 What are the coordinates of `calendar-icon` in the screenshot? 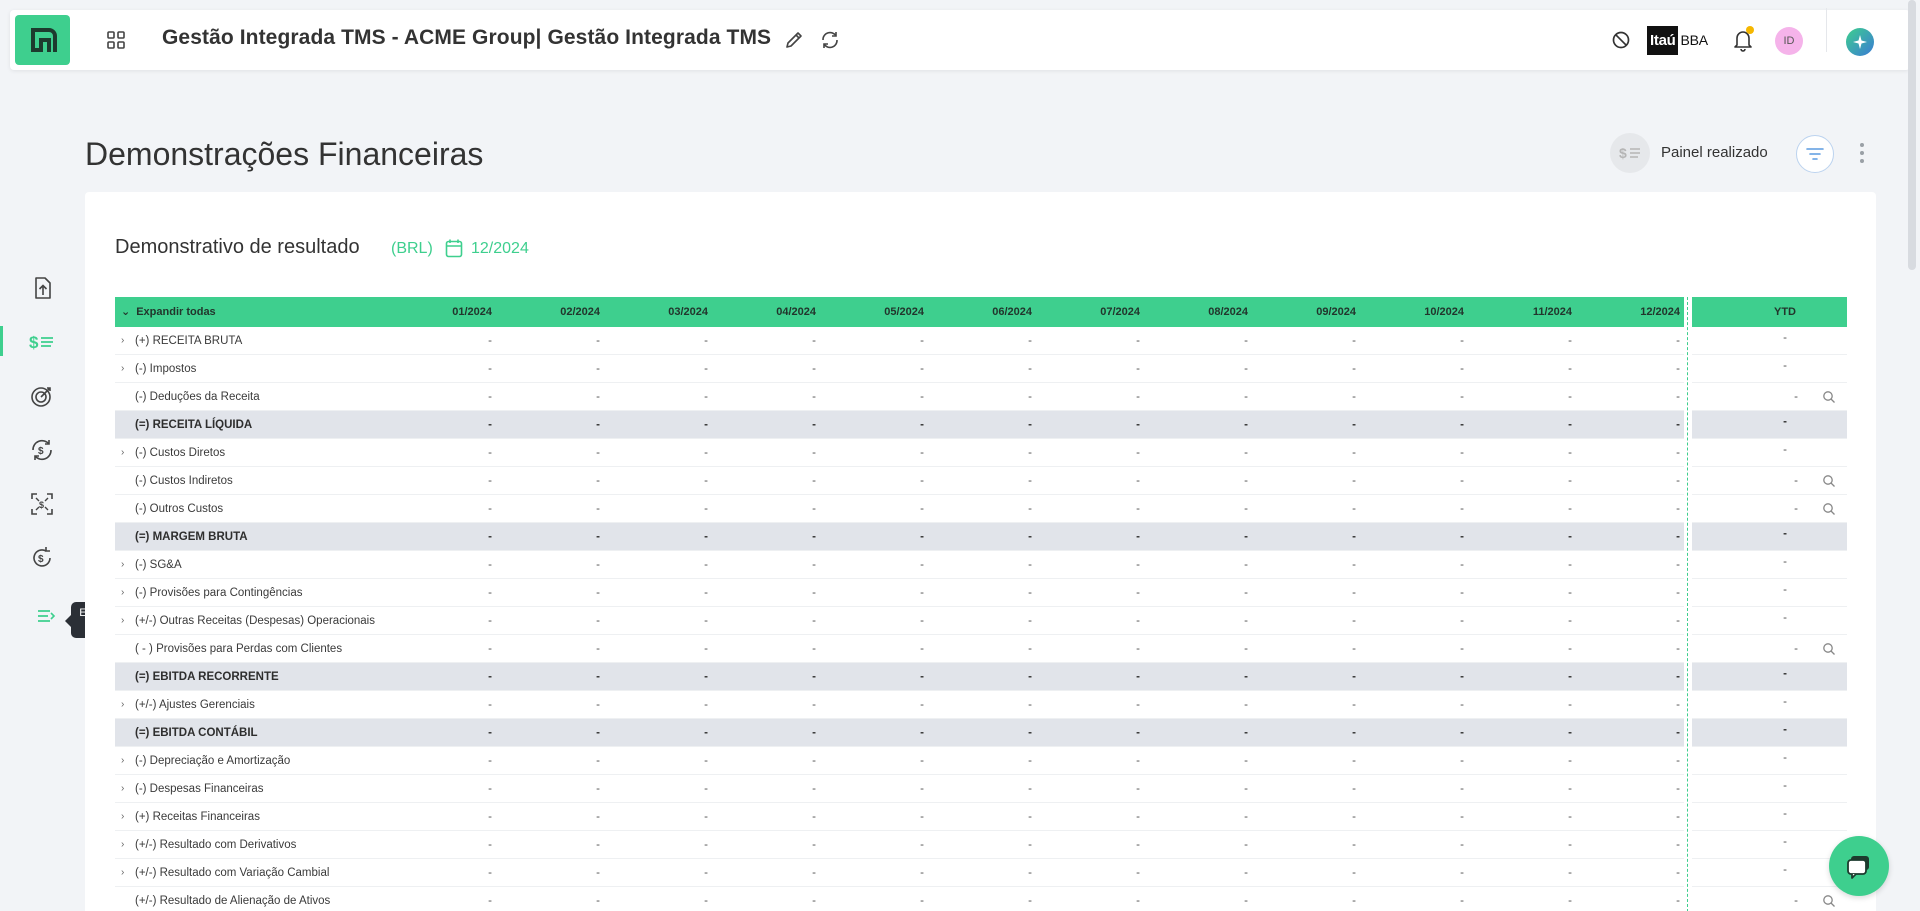 It's located at (454, 248).